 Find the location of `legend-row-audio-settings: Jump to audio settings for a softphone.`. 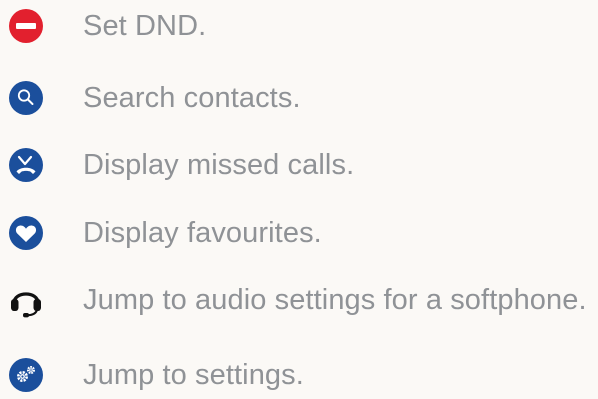

legend-row-audio-settings: Jump to audio settings for a softphone. is located at coordinates (299, 300).